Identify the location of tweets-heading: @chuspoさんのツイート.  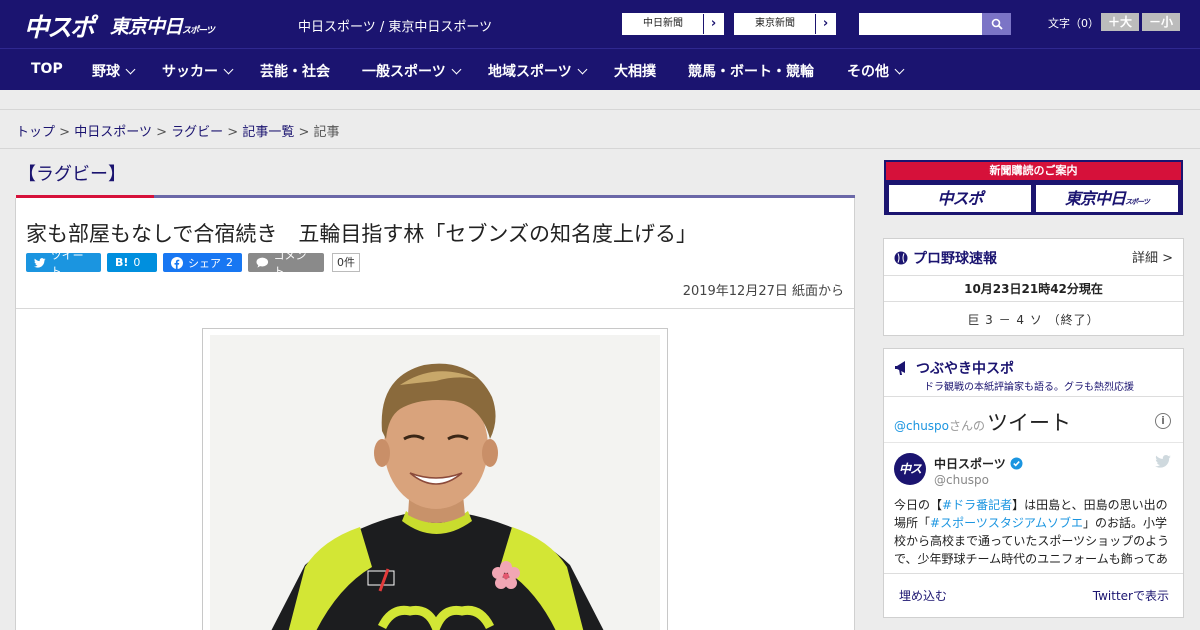
(982, 422).